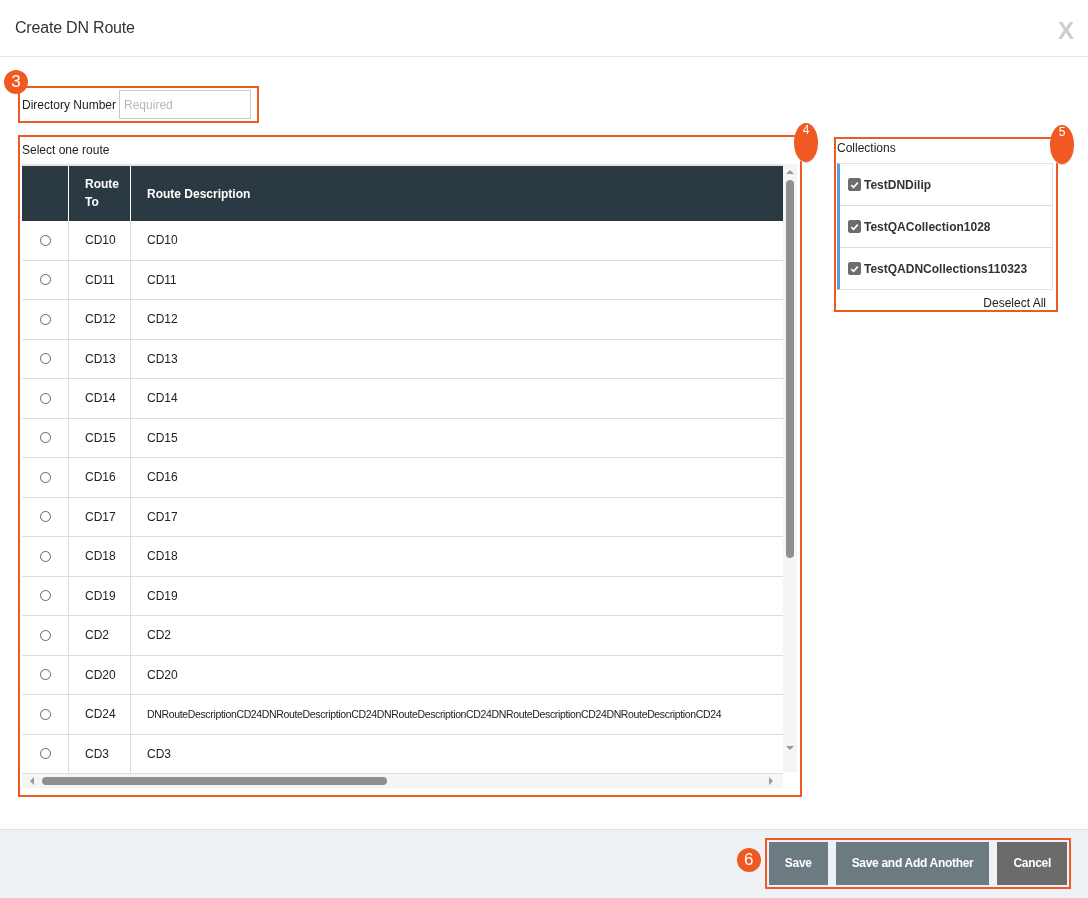 This screenshot has width=1088, height=898. What do you see at coordinates (100, 516) in the screenshot?
I see `table-cell: CD17` at bounding box center [100, 516].